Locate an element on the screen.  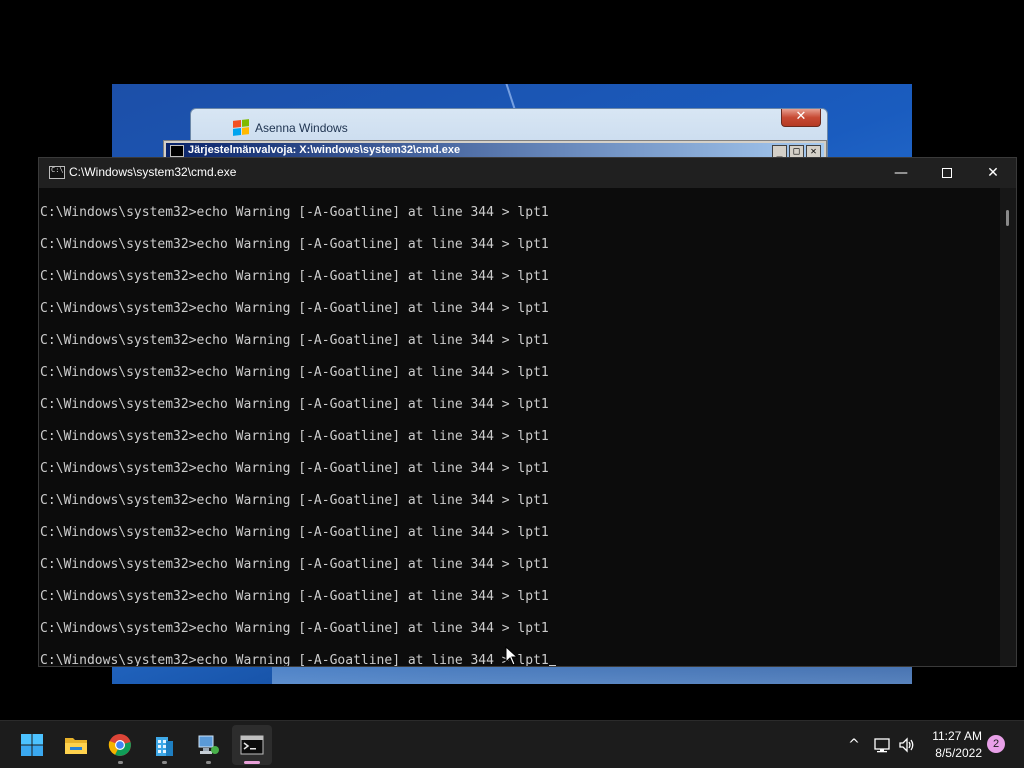
scrollbar-thumb is located at coordinates (1007, 218).